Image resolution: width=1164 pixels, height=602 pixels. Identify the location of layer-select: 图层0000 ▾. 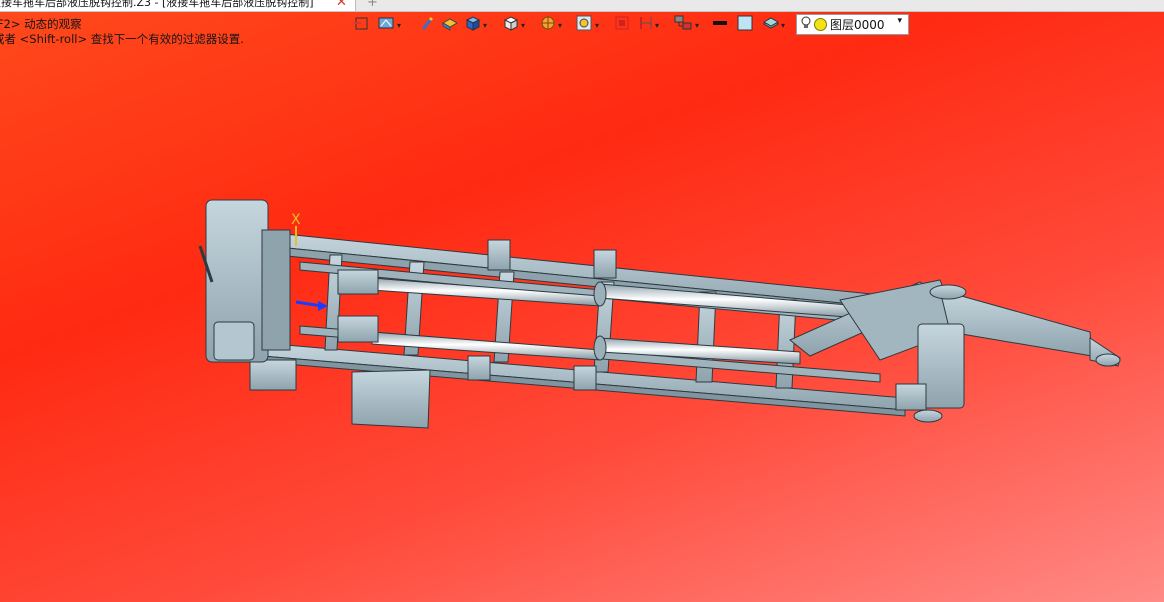
(852, 24).